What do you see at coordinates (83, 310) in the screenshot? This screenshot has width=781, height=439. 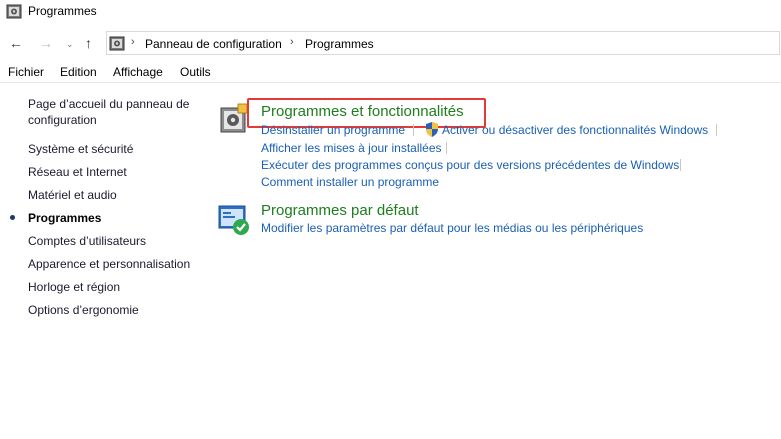 I see `sidebar-item-ease-of-access: Options d’ergonomie` at bounding box center [83, 310].